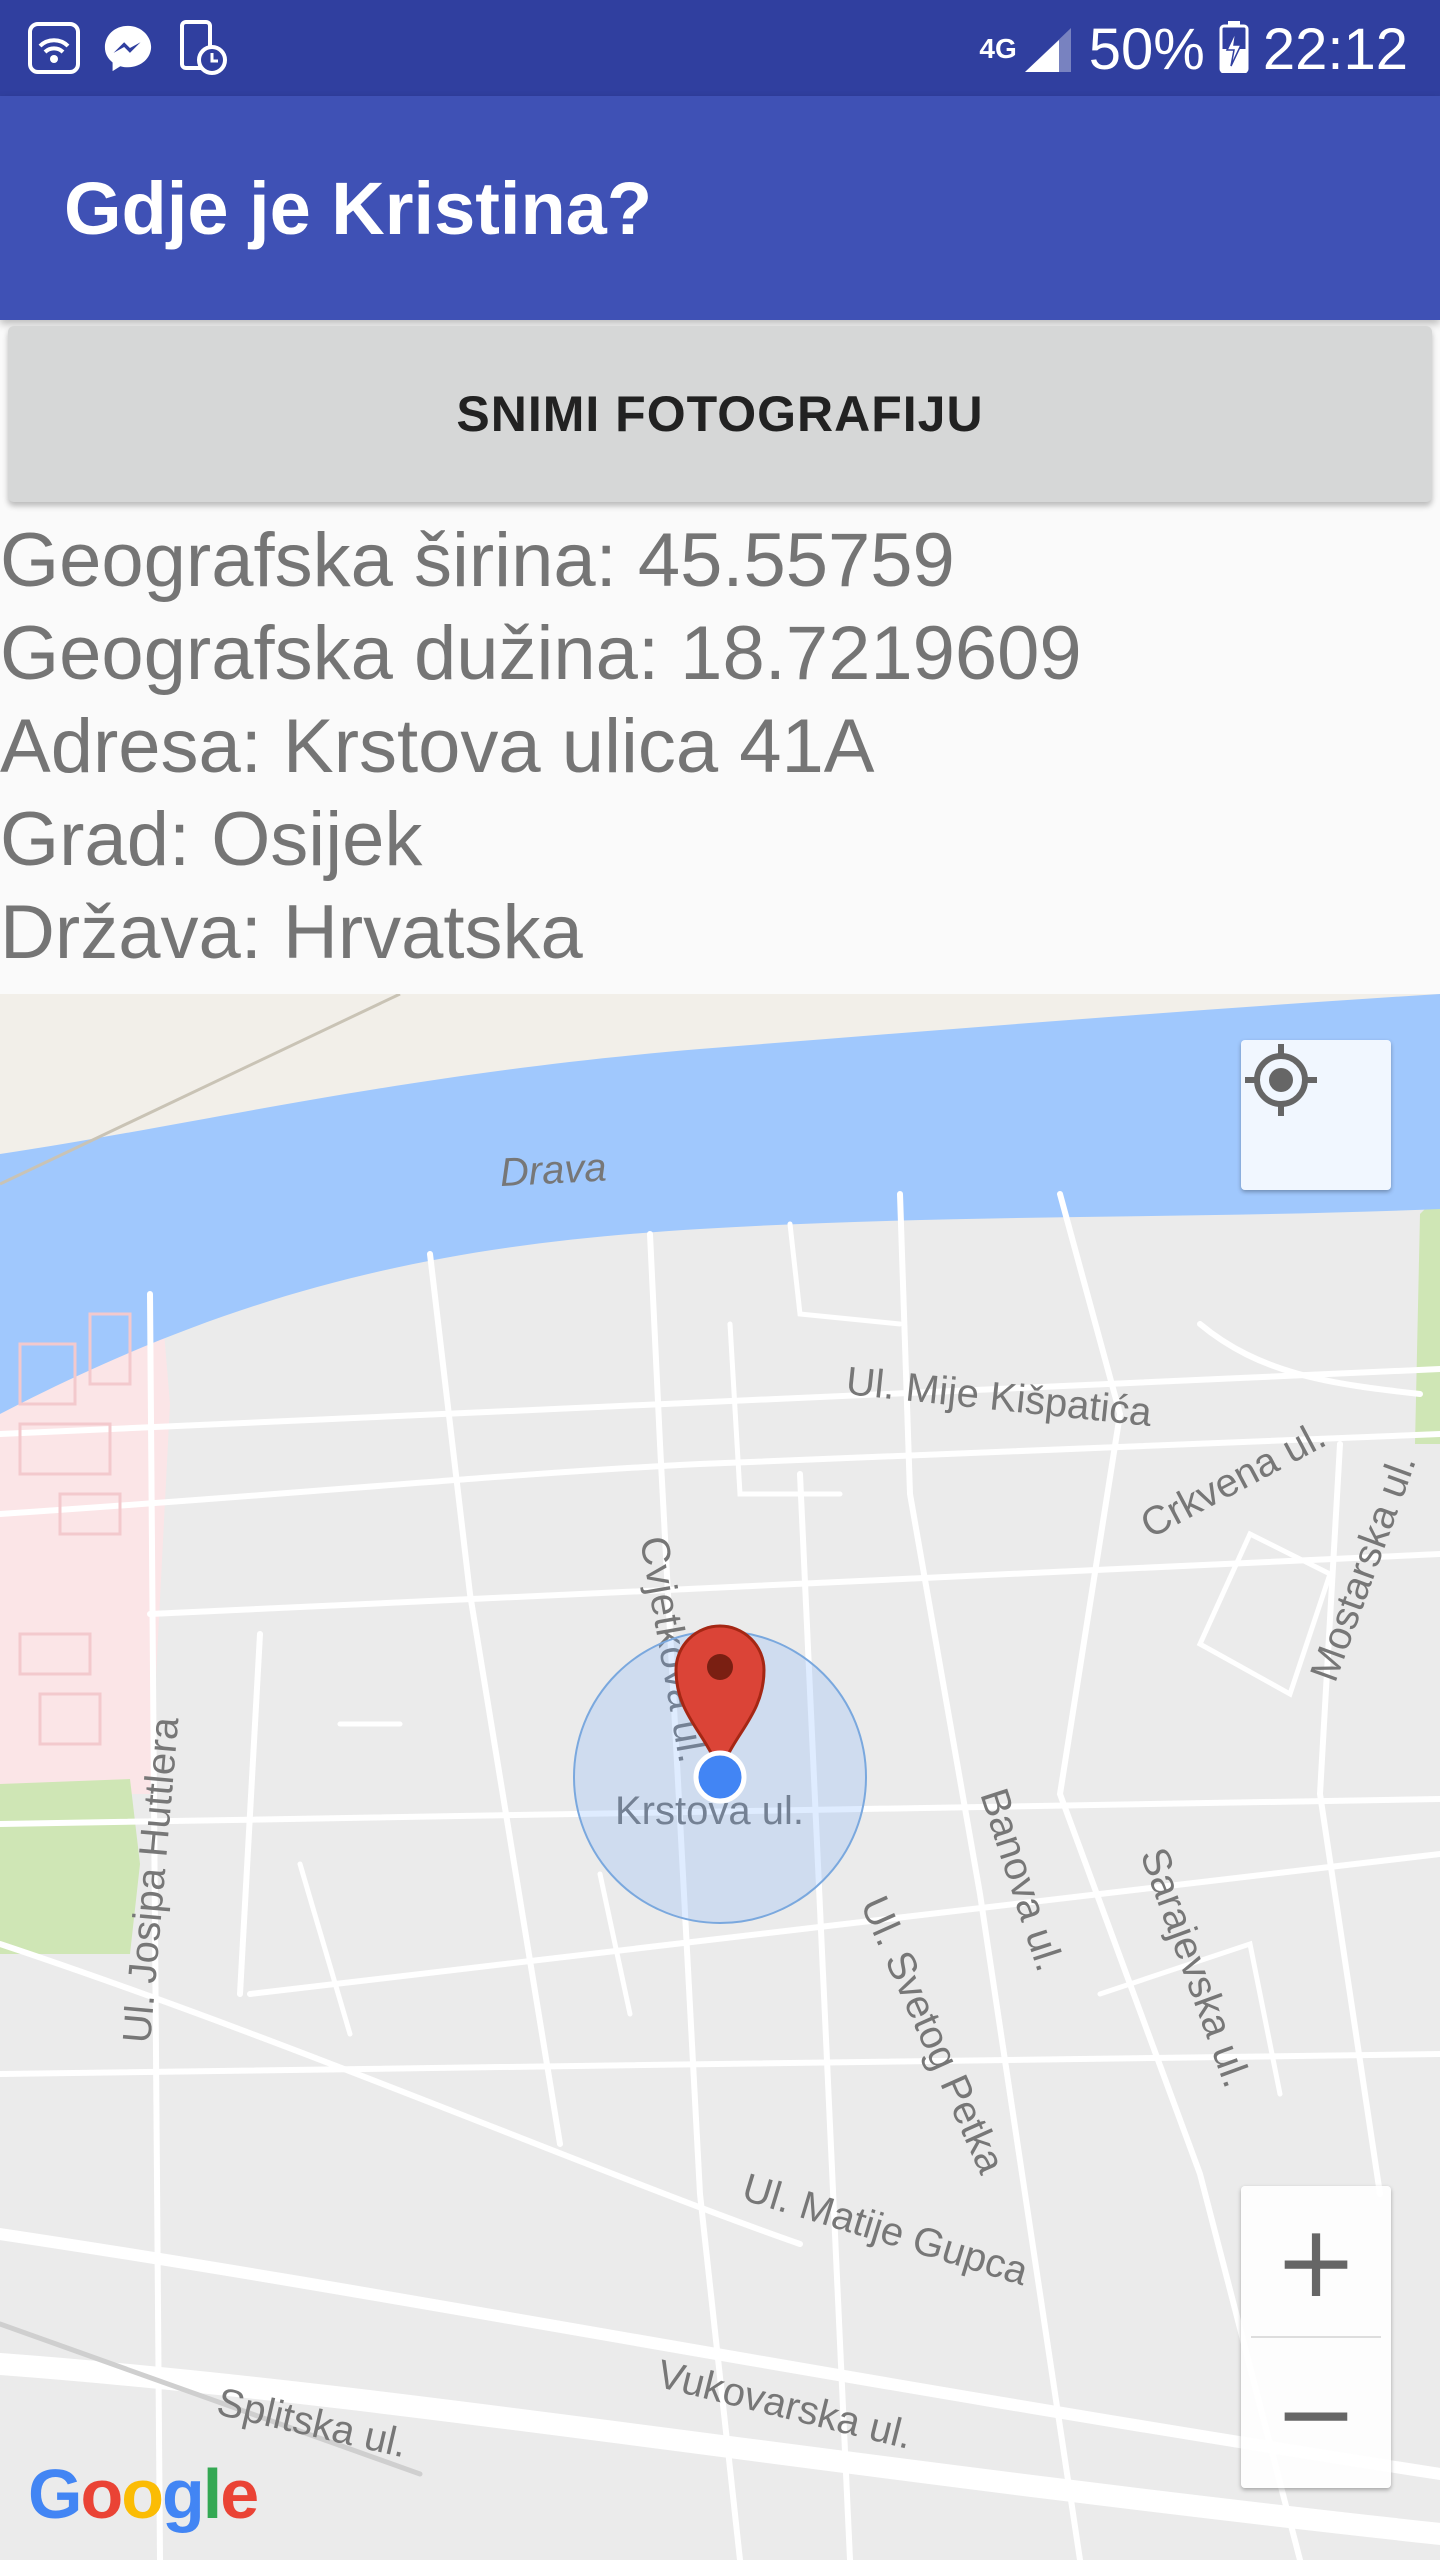 Image resolution: width=1440 pixels, height=2560 pixels. I want to click on latitude-text: Geografska širina: 45.55759, so click(477, 560).